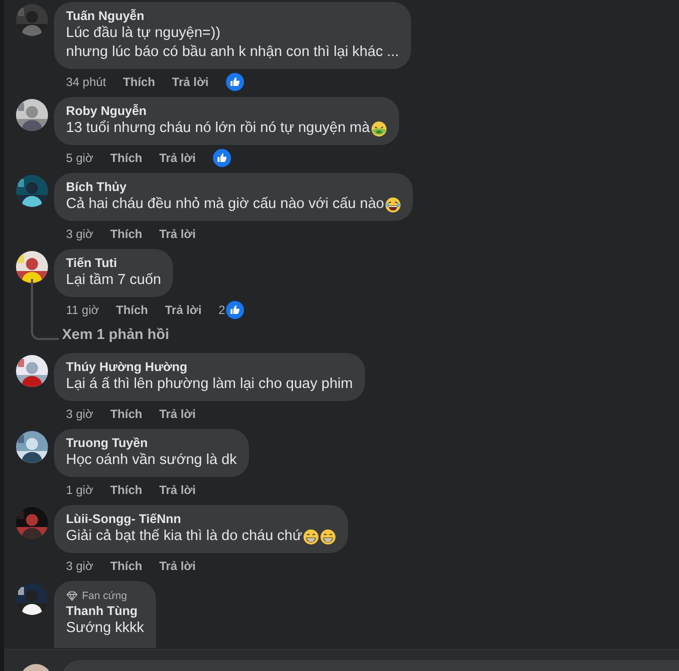 This screenshot has height=671, width=679. Describe the element at coordinates (80, 158) in the screenshot. I see `comment-time: 5 giờ` at that location.